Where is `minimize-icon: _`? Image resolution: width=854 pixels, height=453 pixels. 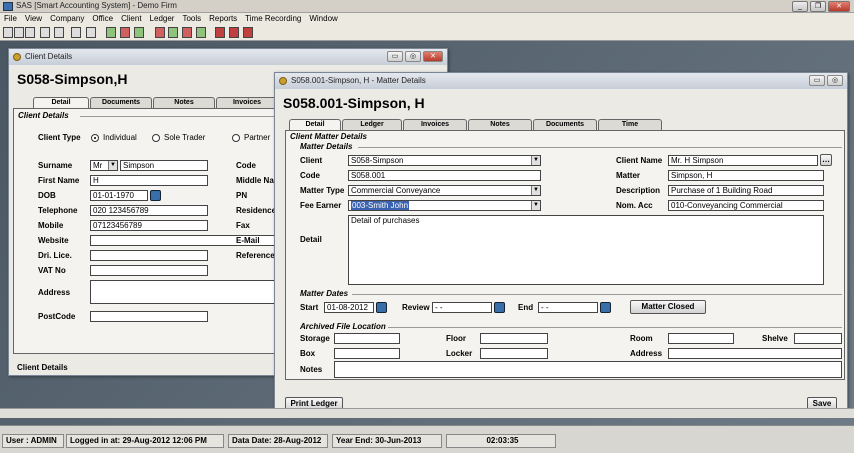
minimize-icon: _ is located at coordinates (800, 6).